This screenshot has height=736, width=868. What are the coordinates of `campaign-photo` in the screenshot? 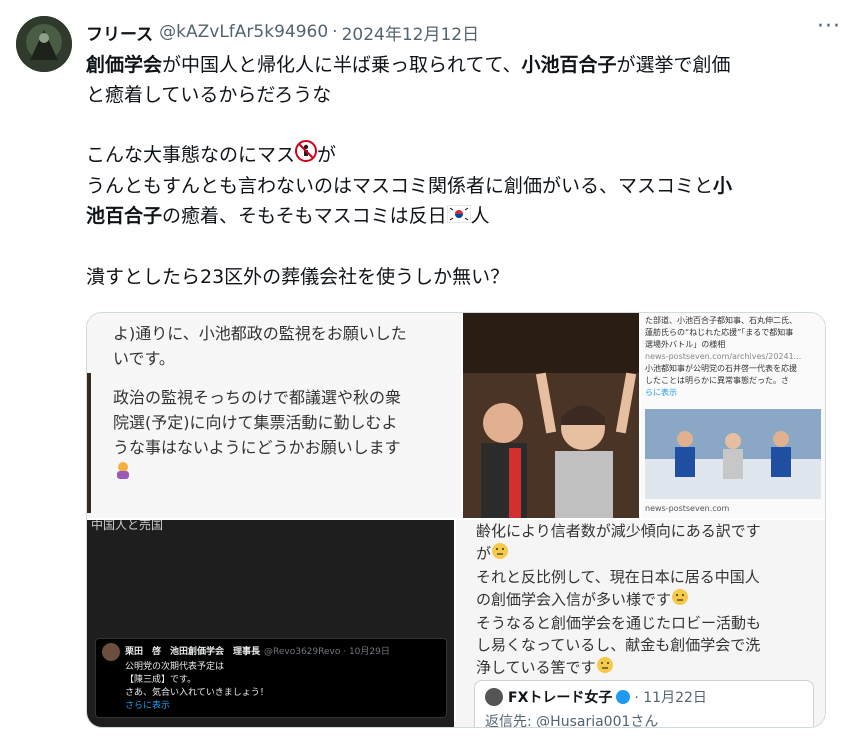 It's located at (551, 415).